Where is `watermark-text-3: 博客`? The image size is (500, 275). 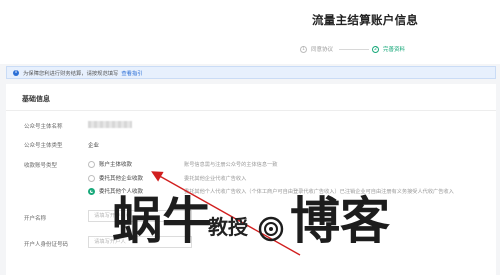
watermark-text-3: 博客 is located at coordinates (340, 221).